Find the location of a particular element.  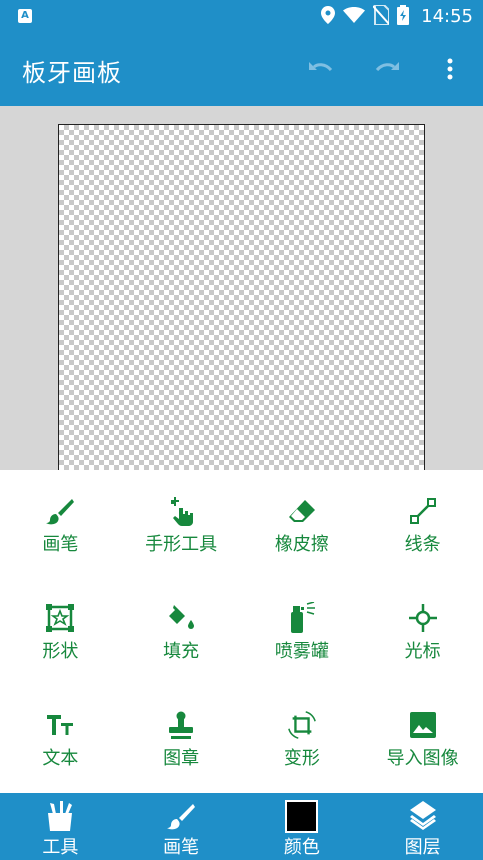

app-actions is located at coordinates (386, 69).